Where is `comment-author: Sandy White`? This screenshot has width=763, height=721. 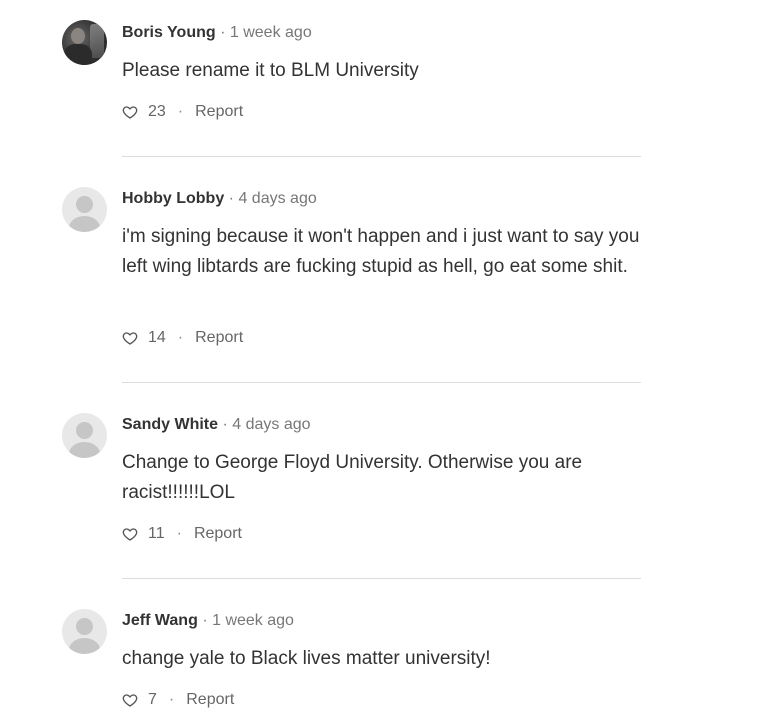
comment-author: Sandy White is located at coordinates (170, 424).